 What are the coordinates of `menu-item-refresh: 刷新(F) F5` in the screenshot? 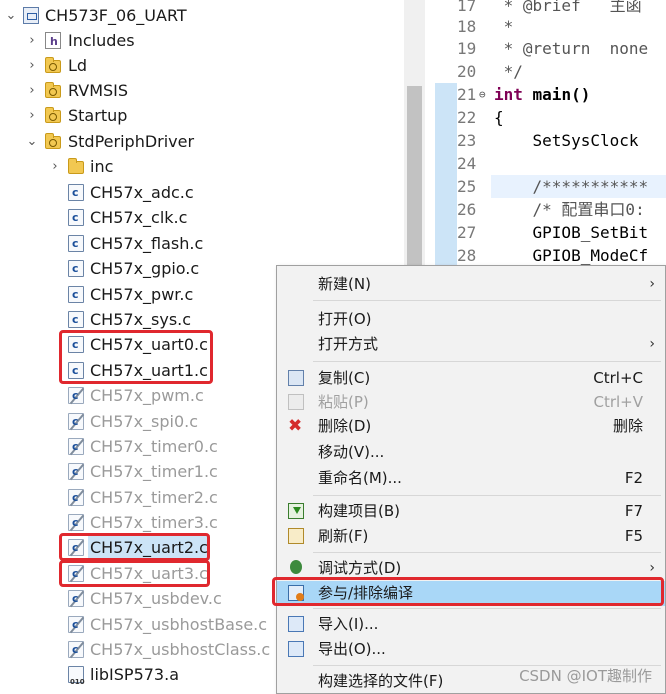 It's located at (471, 536).